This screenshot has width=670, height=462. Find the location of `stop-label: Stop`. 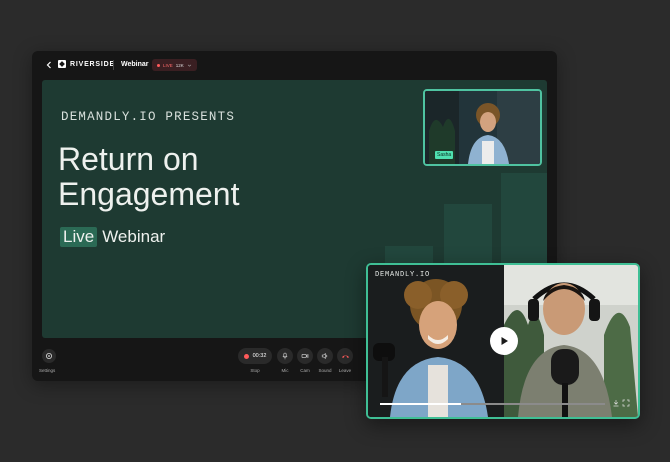

stop-label: Stop is located at coordinates (255, 370).